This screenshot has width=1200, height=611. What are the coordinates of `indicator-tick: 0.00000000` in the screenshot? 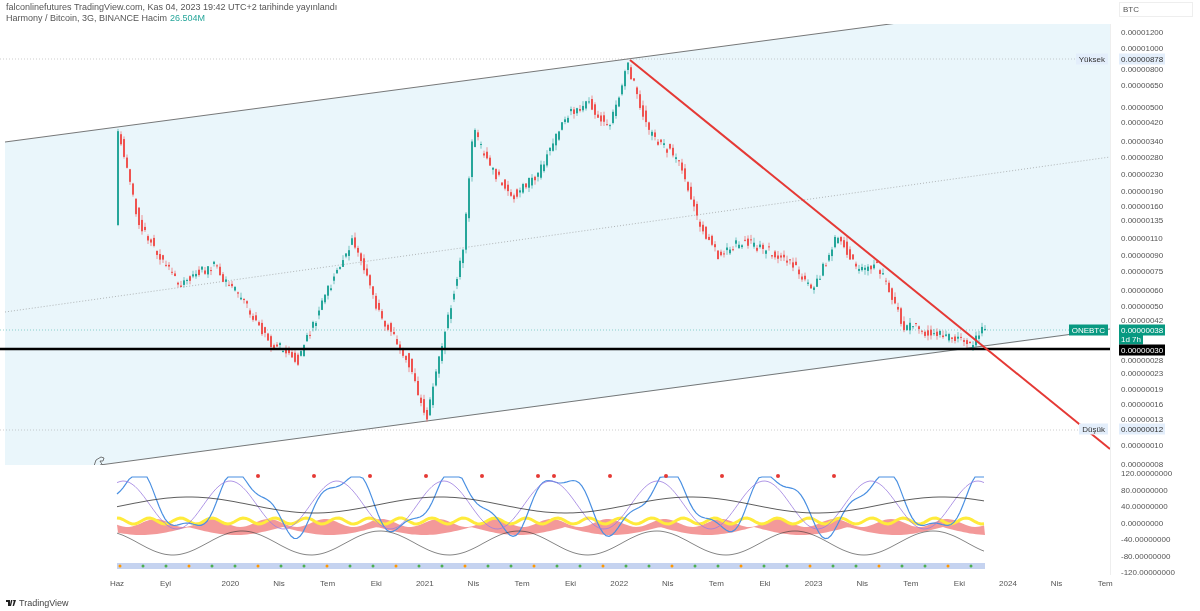 It's located at (1142, 522).